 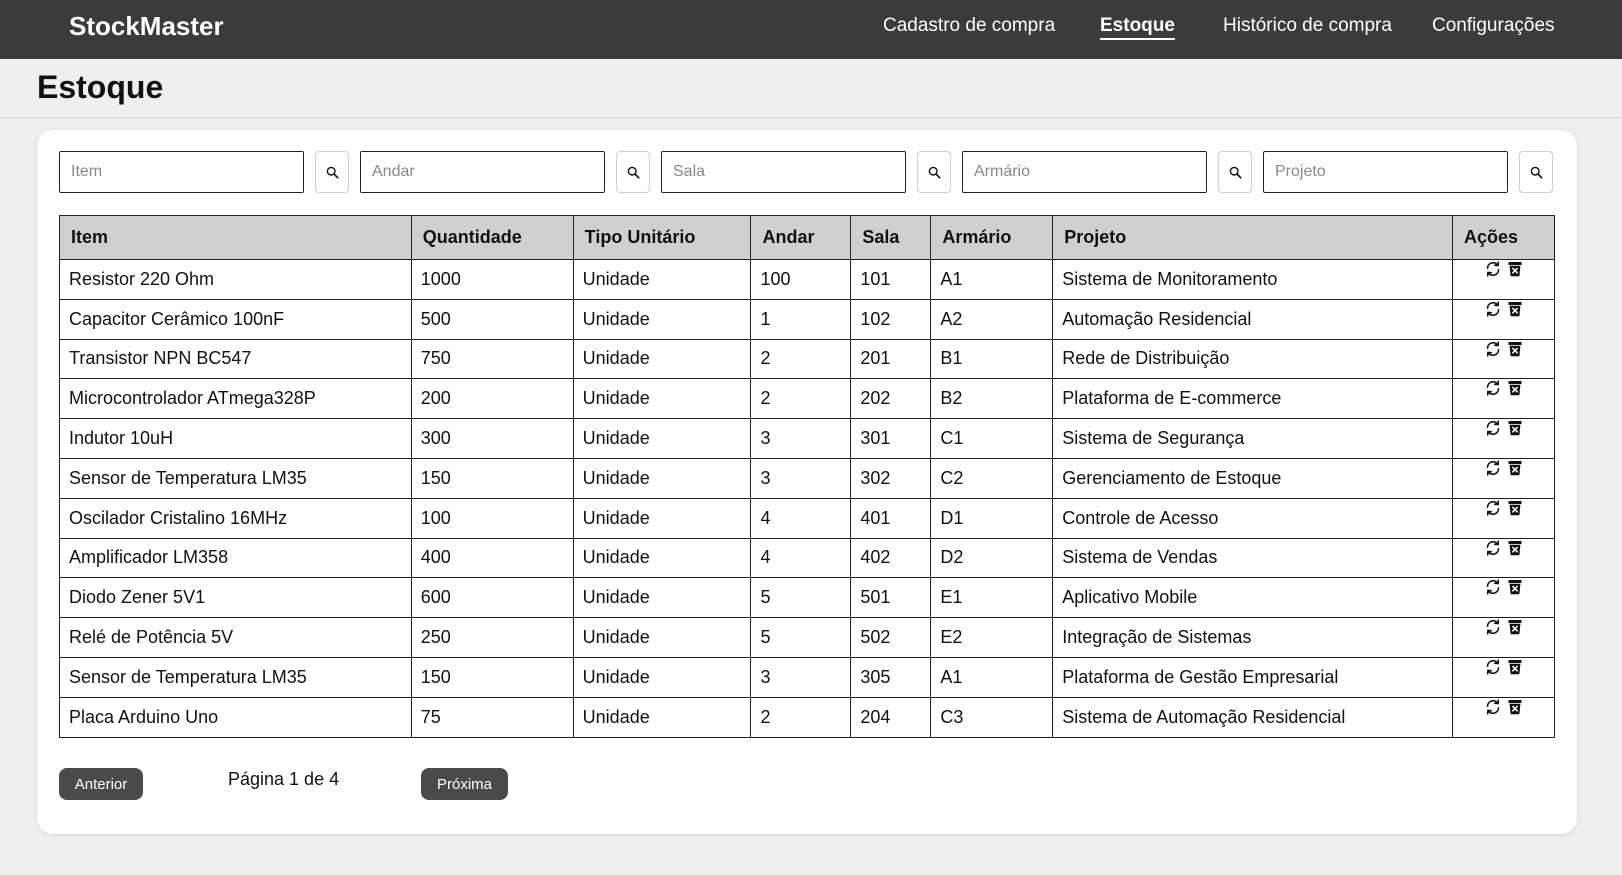 I want to click on table-cell: 1, so click(x=801, y=319).